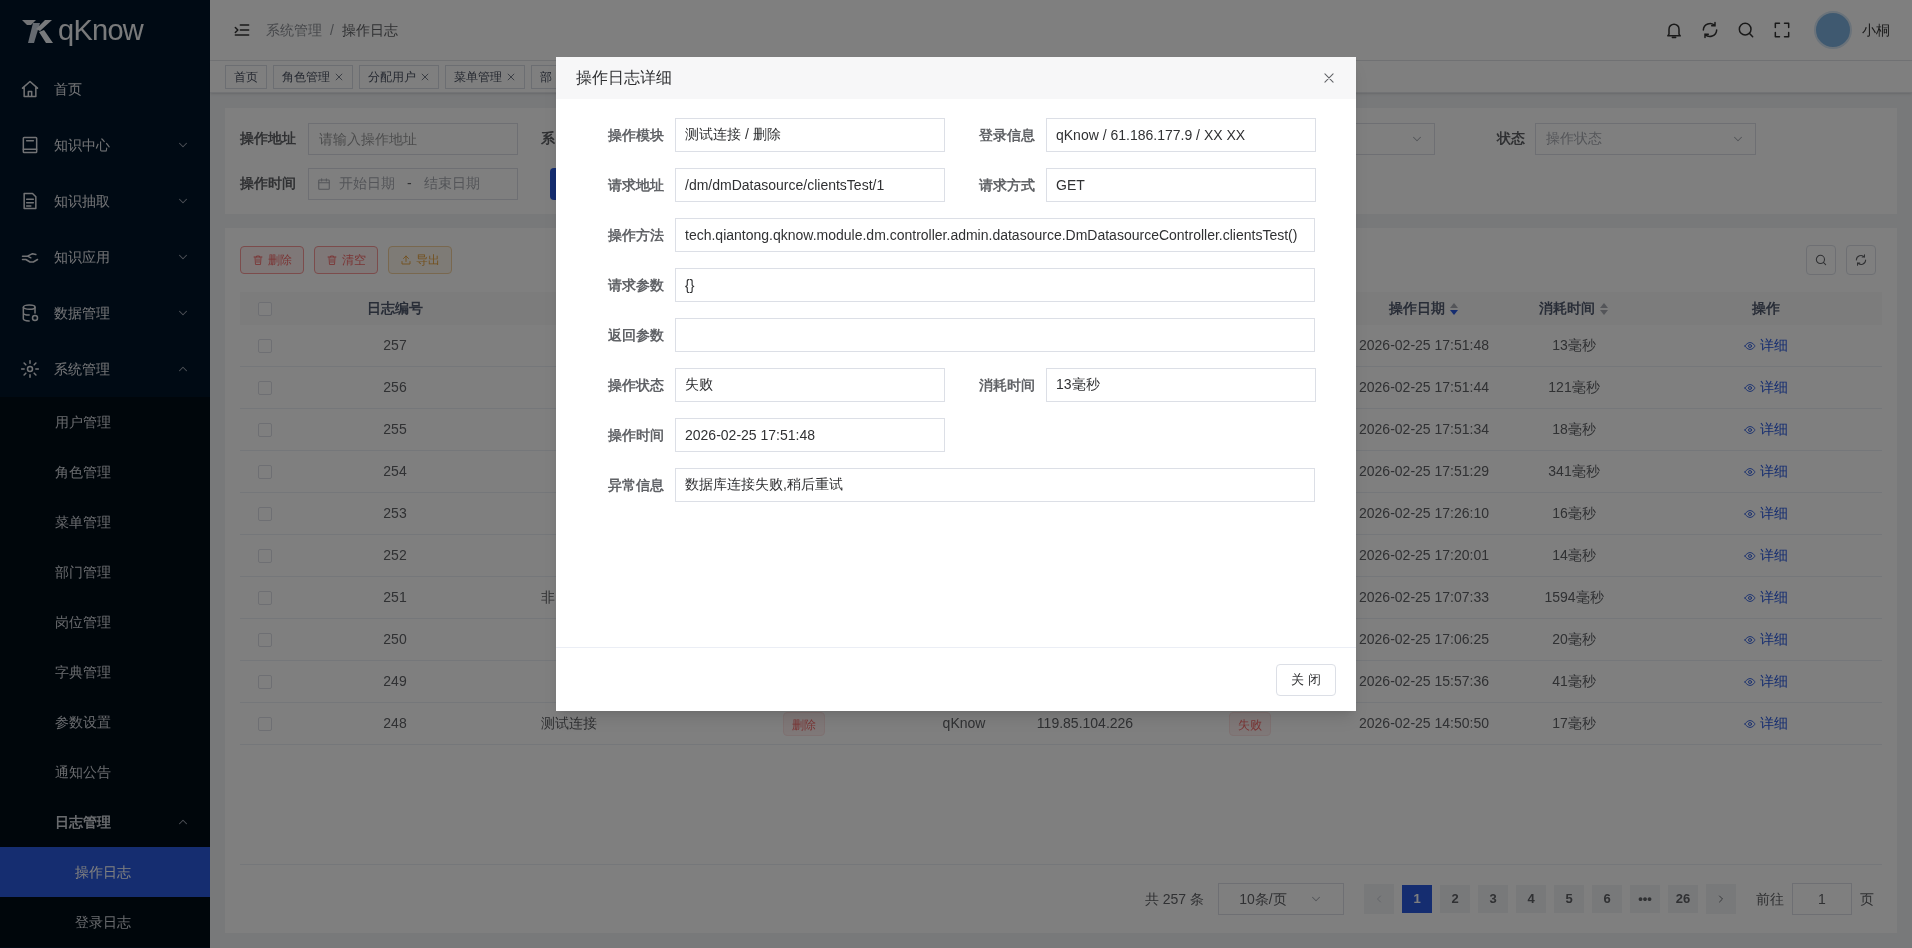 Image resolution: width=1912 pixels, height=948 pixels. I want to click on refresh-button, so click(1861, 260).